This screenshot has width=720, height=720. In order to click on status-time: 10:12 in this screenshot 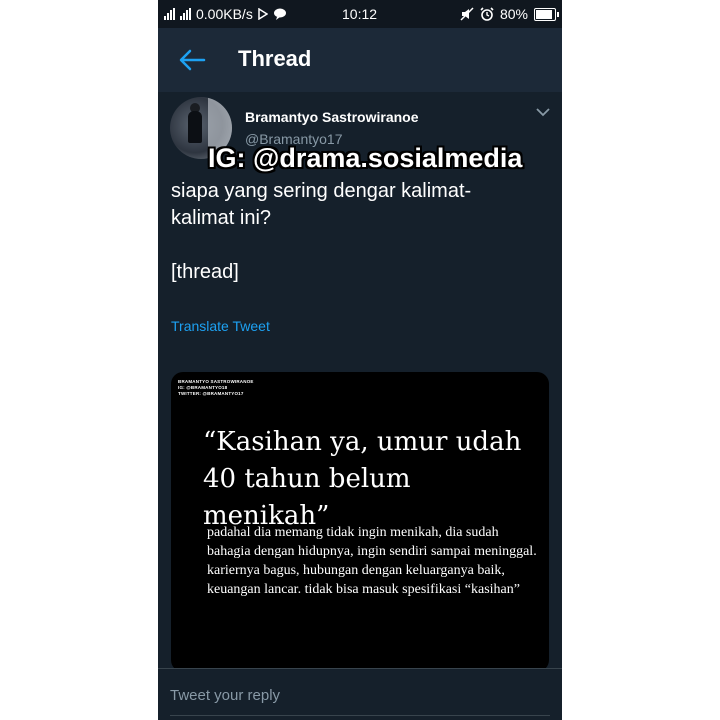, I will do `click(360, 14)`.